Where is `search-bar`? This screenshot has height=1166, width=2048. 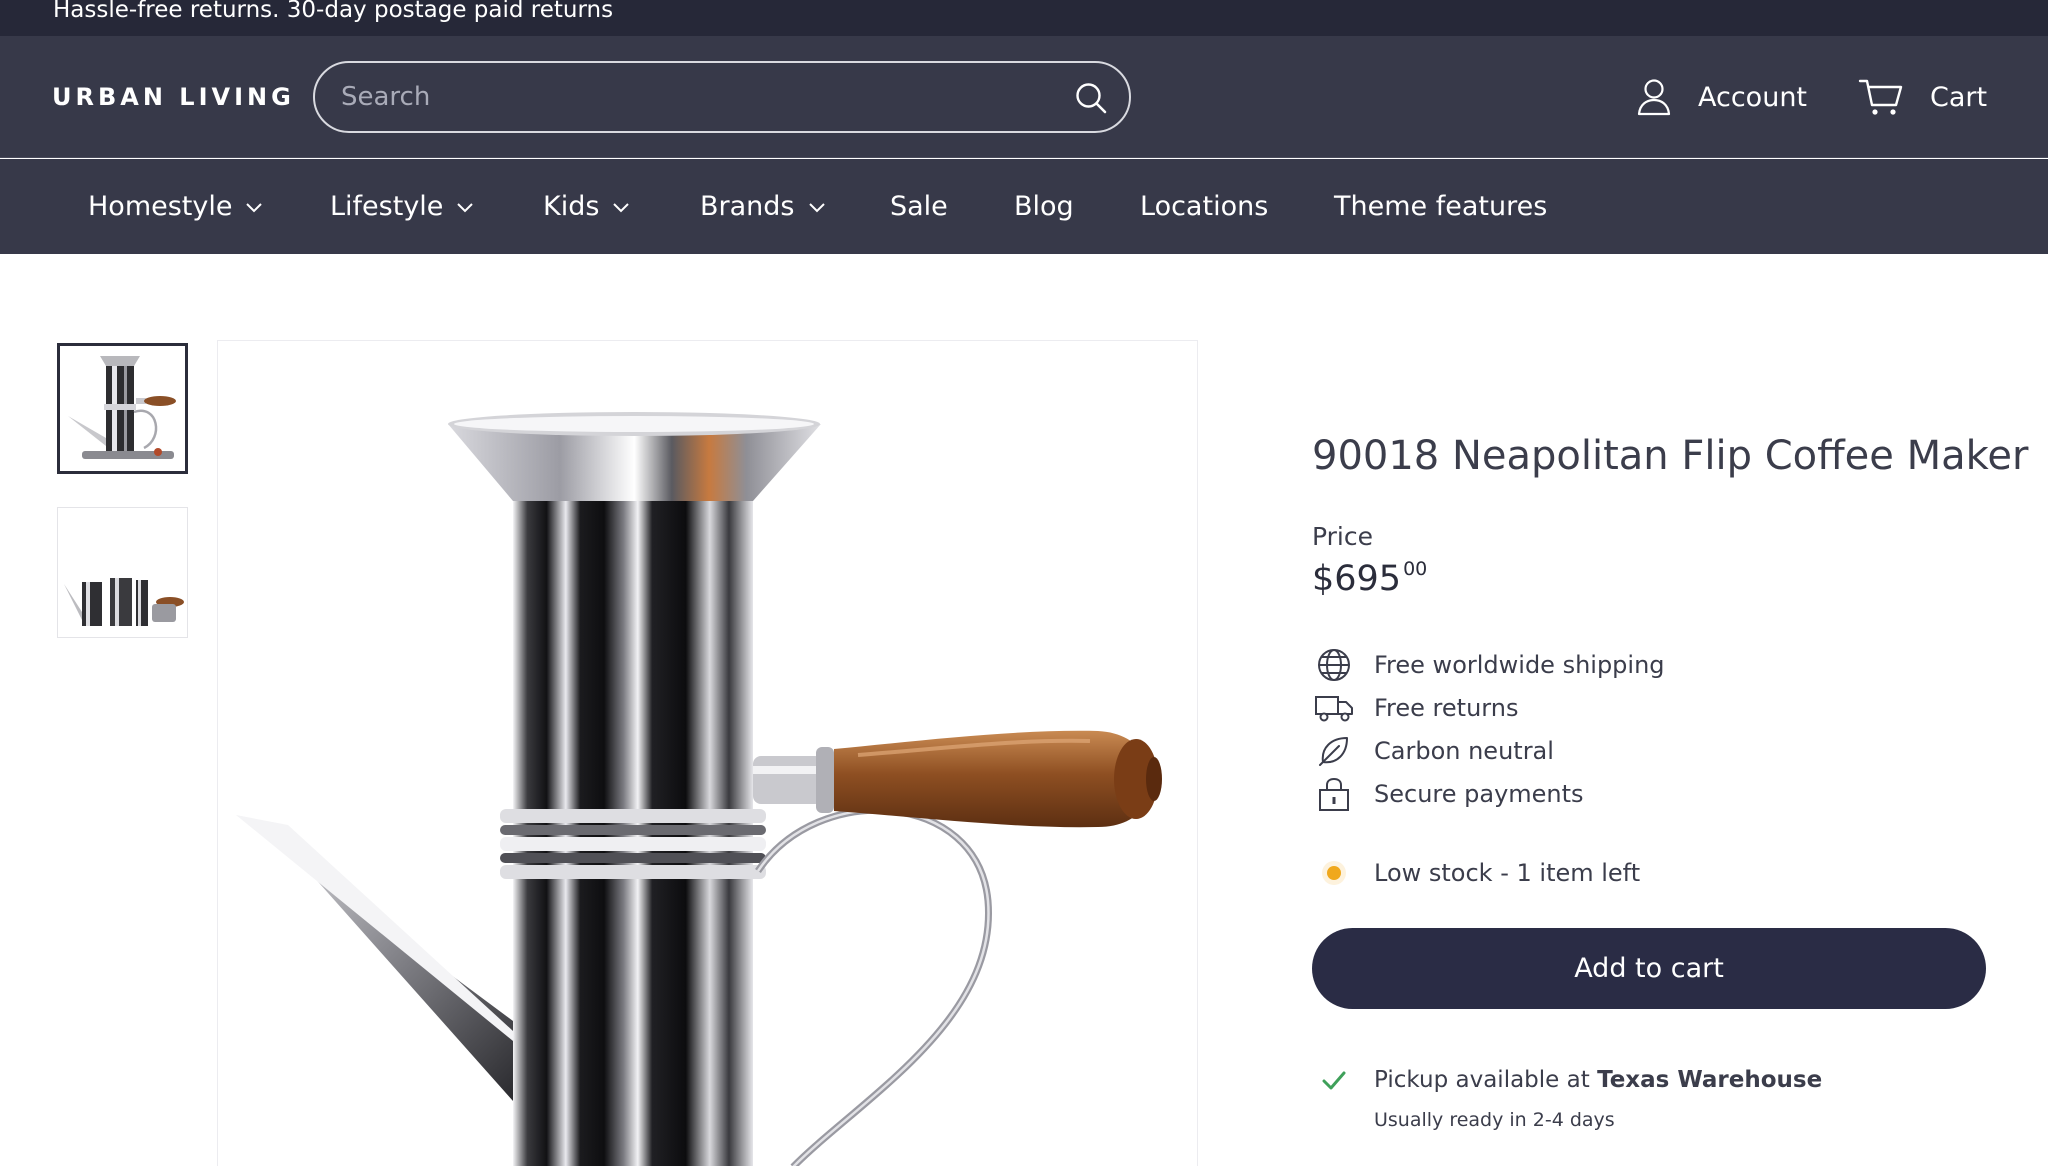 search-bar is located at coordinates (722, 97).